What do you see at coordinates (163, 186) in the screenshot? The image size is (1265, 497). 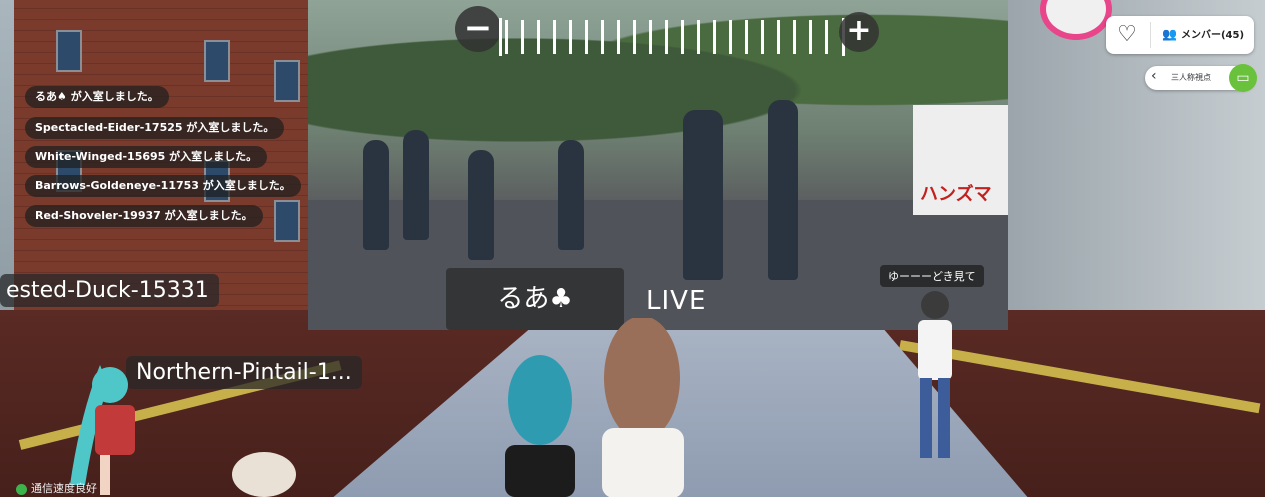 I see `chat-message: Barrows-Goldeneye-11753 が入室しました。` at bounding box center [163, 186].